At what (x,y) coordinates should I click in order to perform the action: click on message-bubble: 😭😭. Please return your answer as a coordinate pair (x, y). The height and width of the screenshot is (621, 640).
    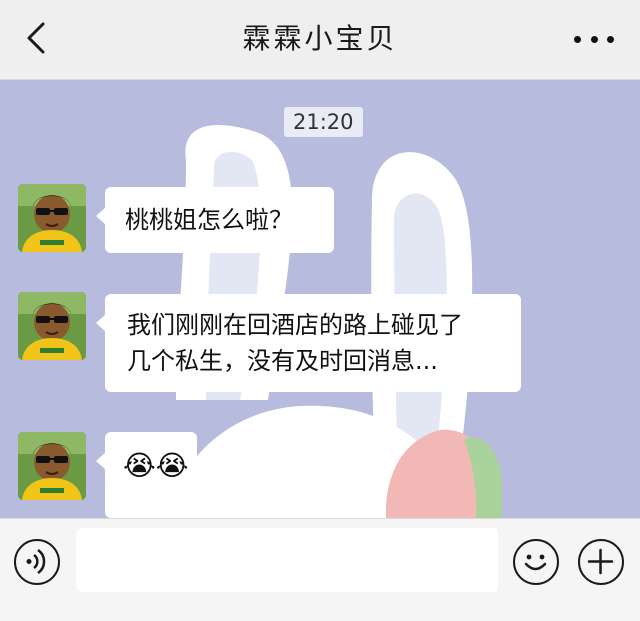
    Looking at the image, I should click on (146, 475).